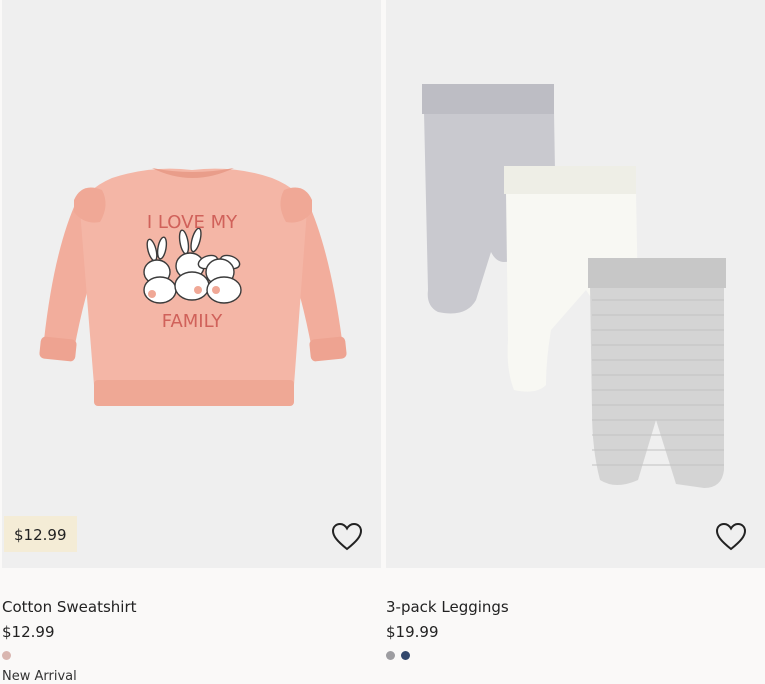 The image size is (765, 684). What do you see at coordinates (6, 655) in the screenshot?
I see `swatch-light-pink` at bounding box center [6, 655].